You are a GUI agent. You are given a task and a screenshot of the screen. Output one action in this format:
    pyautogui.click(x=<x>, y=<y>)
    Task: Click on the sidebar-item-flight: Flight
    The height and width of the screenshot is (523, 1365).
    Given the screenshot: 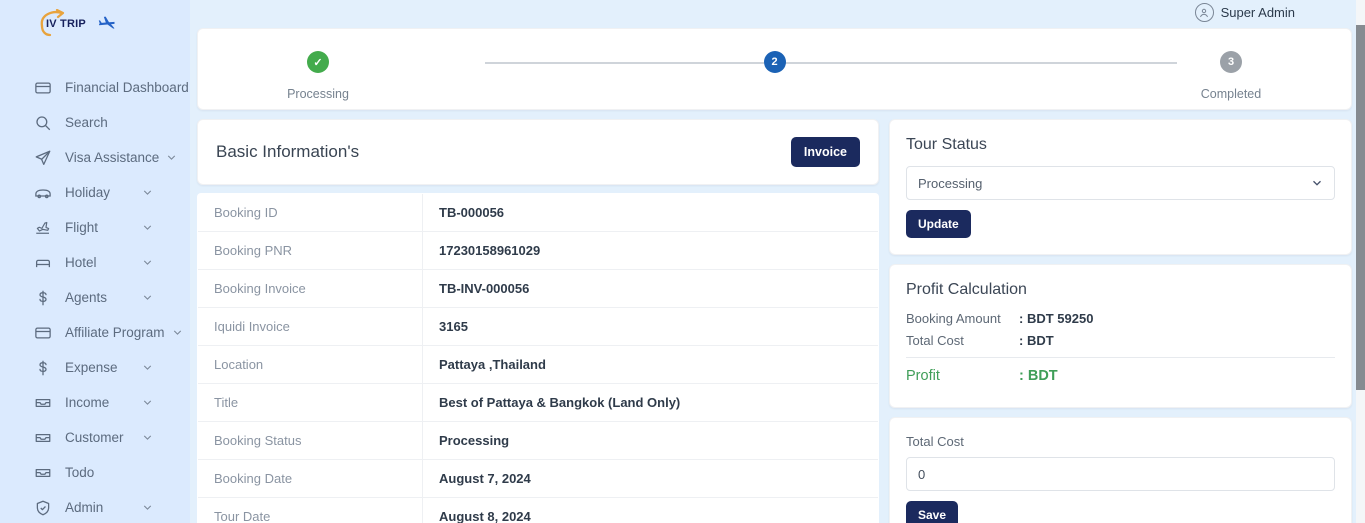 What is the action you would take?
    pyautogui.click(x=95, y=227)
    